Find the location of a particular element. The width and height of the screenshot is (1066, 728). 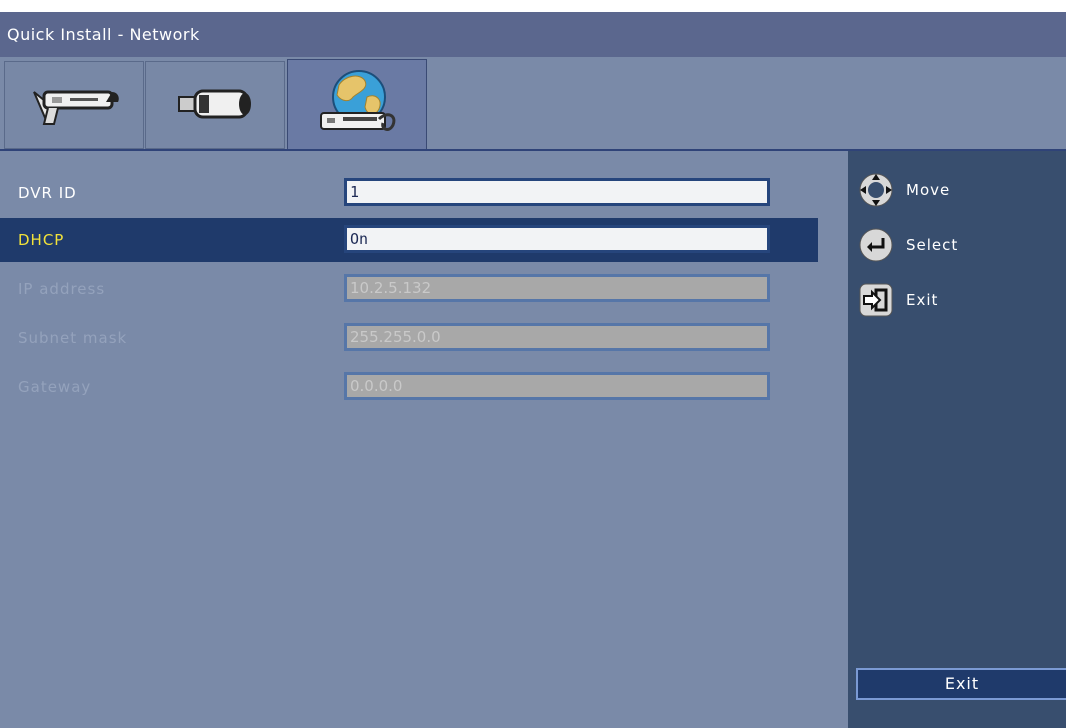

gateway-label: Gateway is located at coordinates (55, 387).